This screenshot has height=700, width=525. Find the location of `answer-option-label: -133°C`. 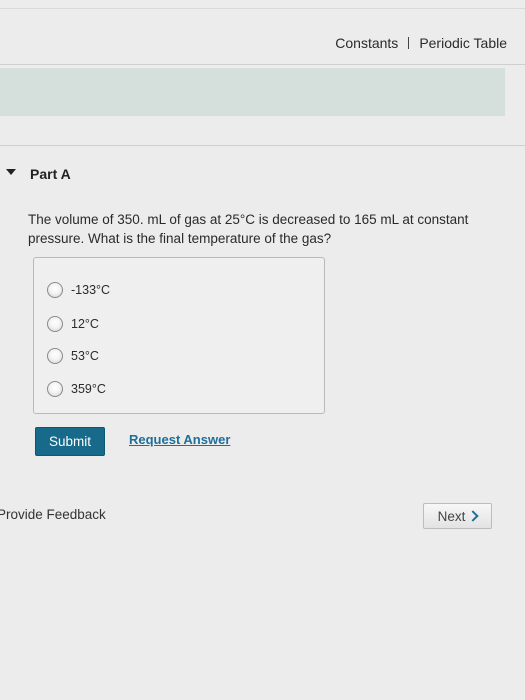

answer-option-label: -133°C is located at coordinates (91, 290).